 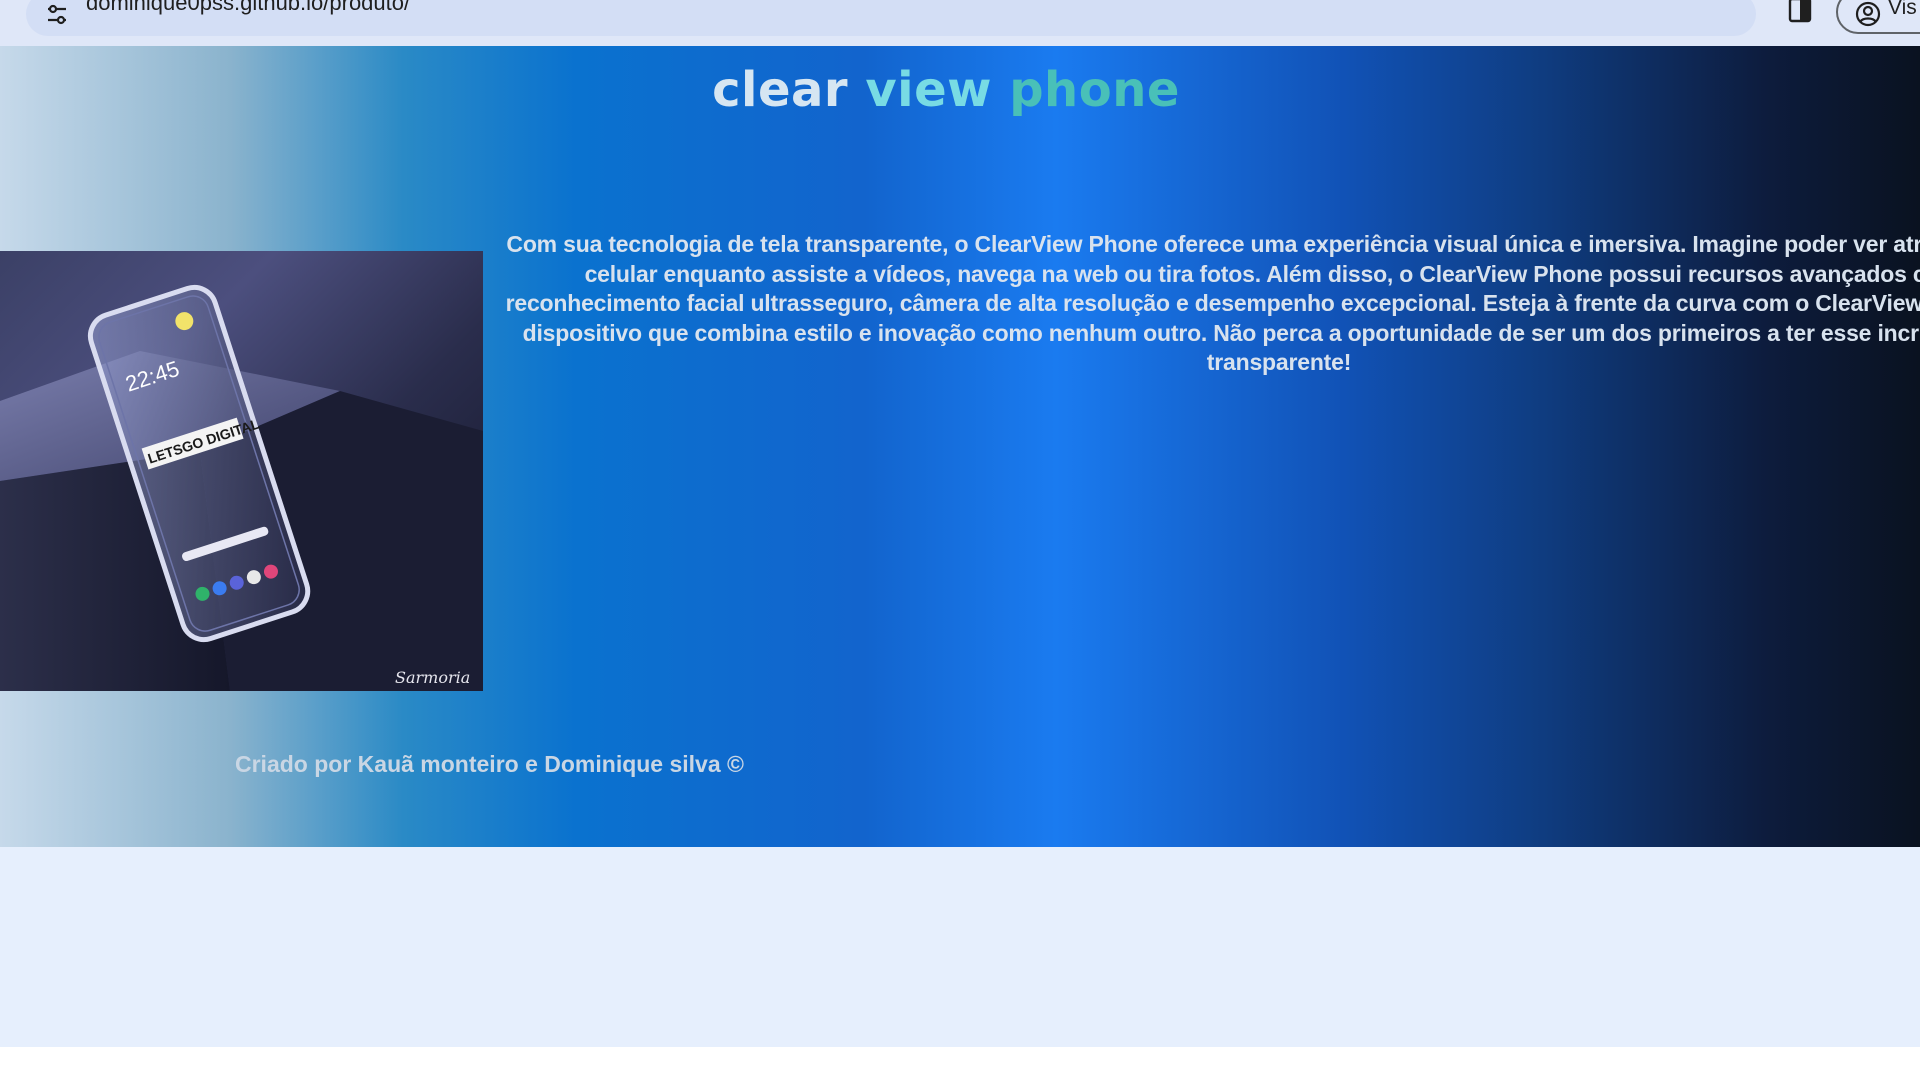 I want to click on browser-toolbar: dominique0pss.github.io/produto/ Vis, so click(x=960, y=23).